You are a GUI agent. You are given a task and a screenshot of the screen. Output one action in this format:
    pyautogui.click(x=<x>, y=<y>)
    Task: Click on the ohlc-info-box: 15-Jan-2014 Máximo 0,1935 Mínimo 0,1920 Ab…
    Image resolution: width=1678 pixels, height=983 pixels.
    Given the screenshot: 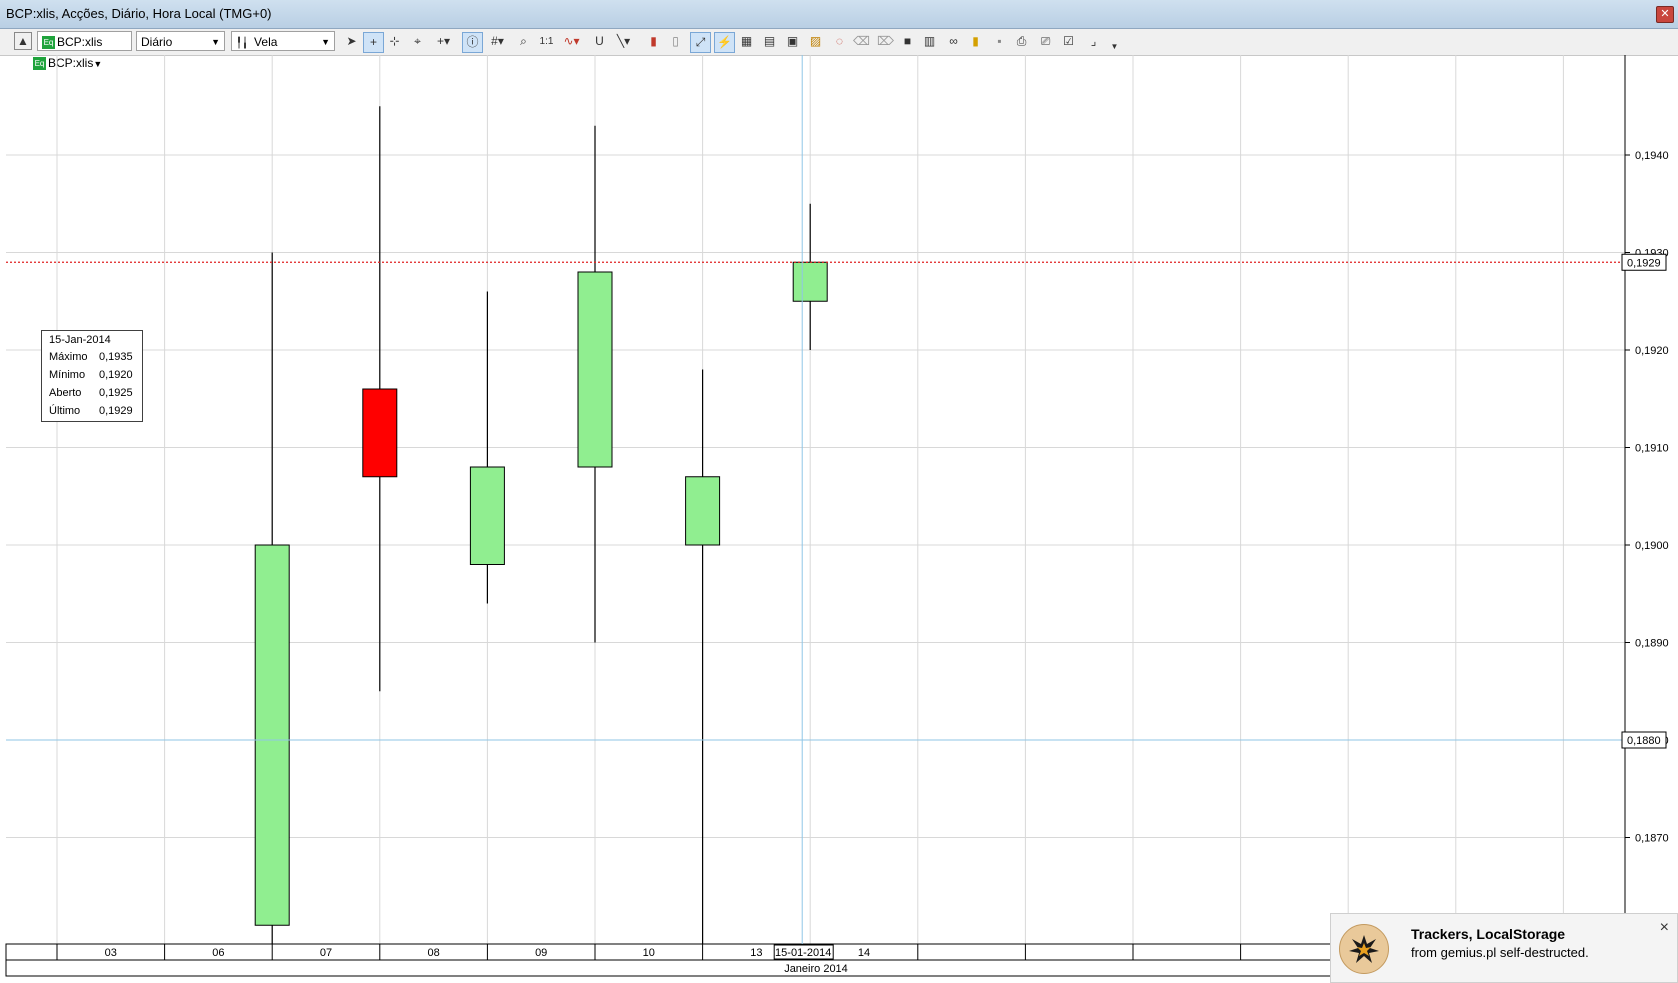 What is the action you would take?
    pyautogui.click(x=92, y=376)
    